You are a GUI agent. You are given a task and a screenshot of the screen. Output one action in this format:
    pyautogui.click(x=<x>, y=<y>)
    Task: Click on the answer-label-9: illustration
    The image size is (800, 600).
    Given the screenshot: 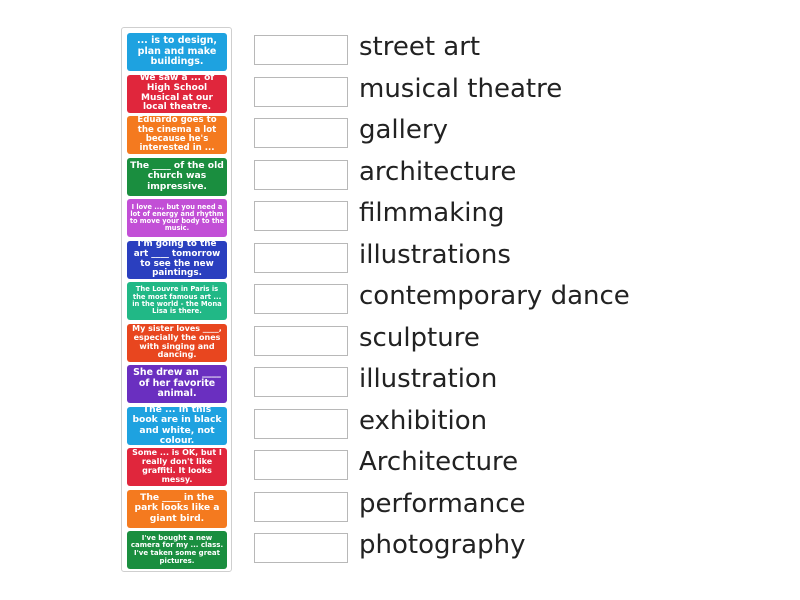 What is the action you would take?
    pyautogui.click(x=428, y=379)
    